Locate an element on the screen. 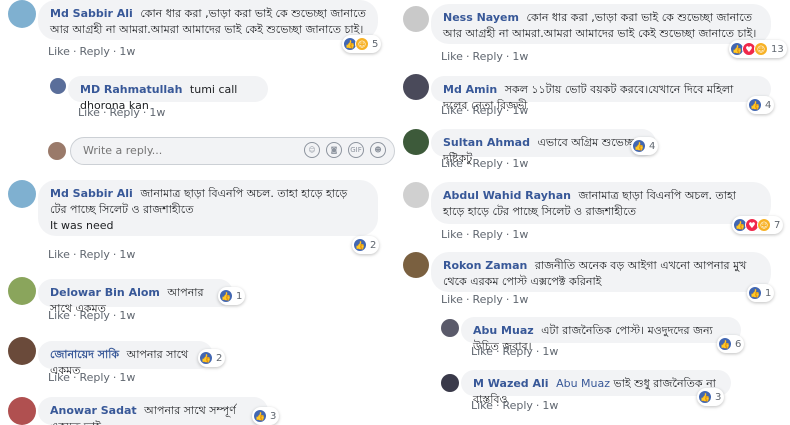 The height and width of the screenshot is (425, 790). reaction-count: 5 is located at coordinates (375, 44).